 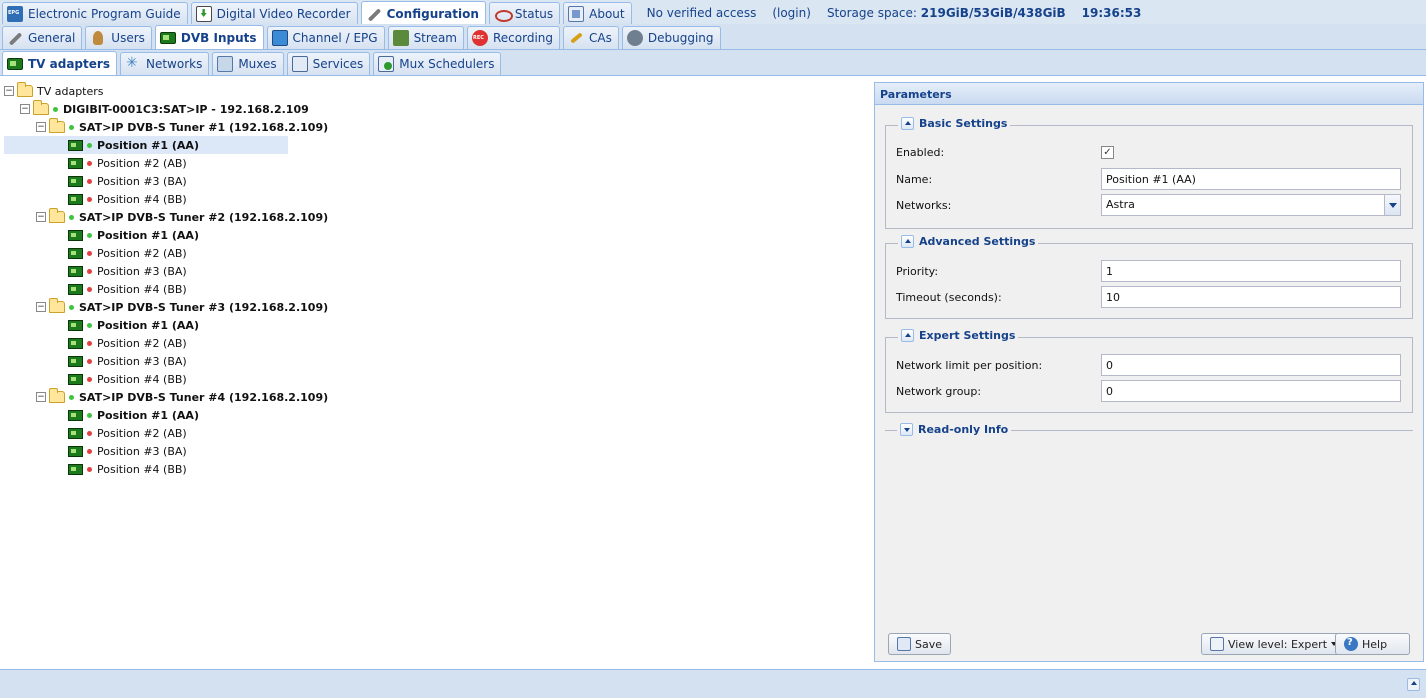 I want to click on tab-services: Services, so click(x=328, y=63).